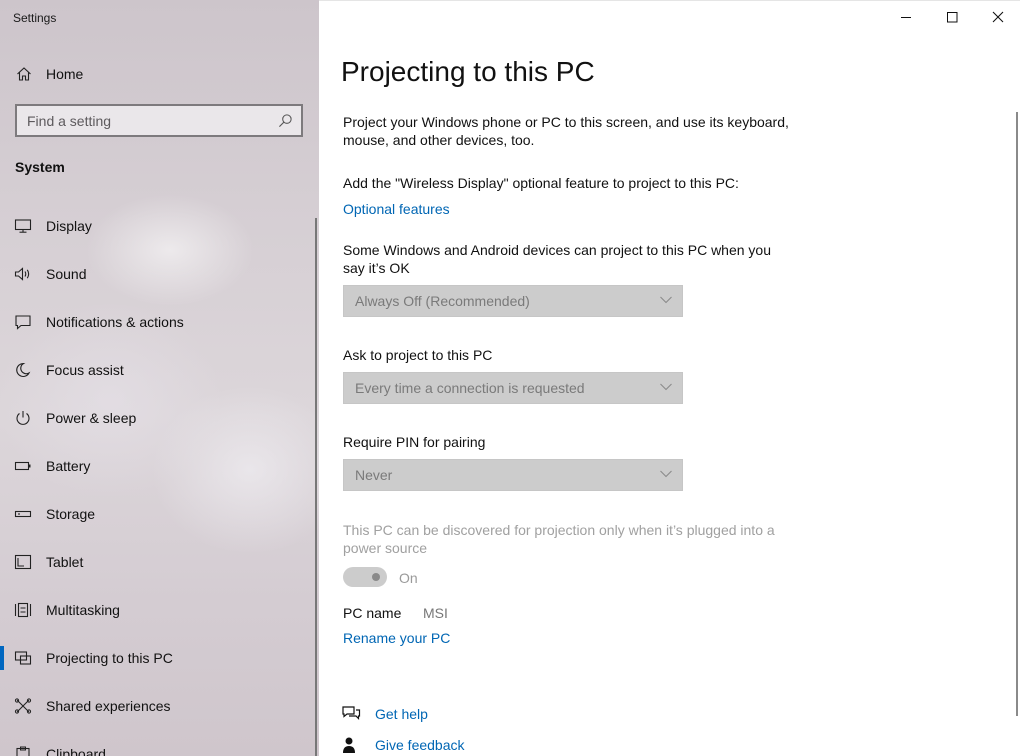 Image resolution: width=1020 pixels, height=756 pixels. What do you see at coordinates (159, 562) in the screenshot?
I see `sidebar-item-tablet: Tablet` at bounding box center [159, 562].